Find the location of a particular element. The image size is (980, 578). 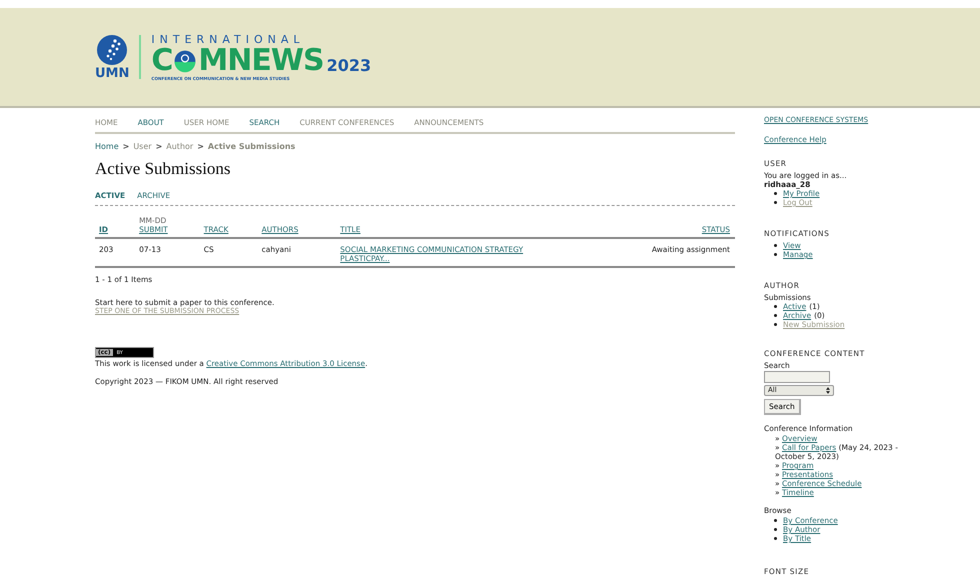

updown-arrows-icon is located at coordinates (828, 390).